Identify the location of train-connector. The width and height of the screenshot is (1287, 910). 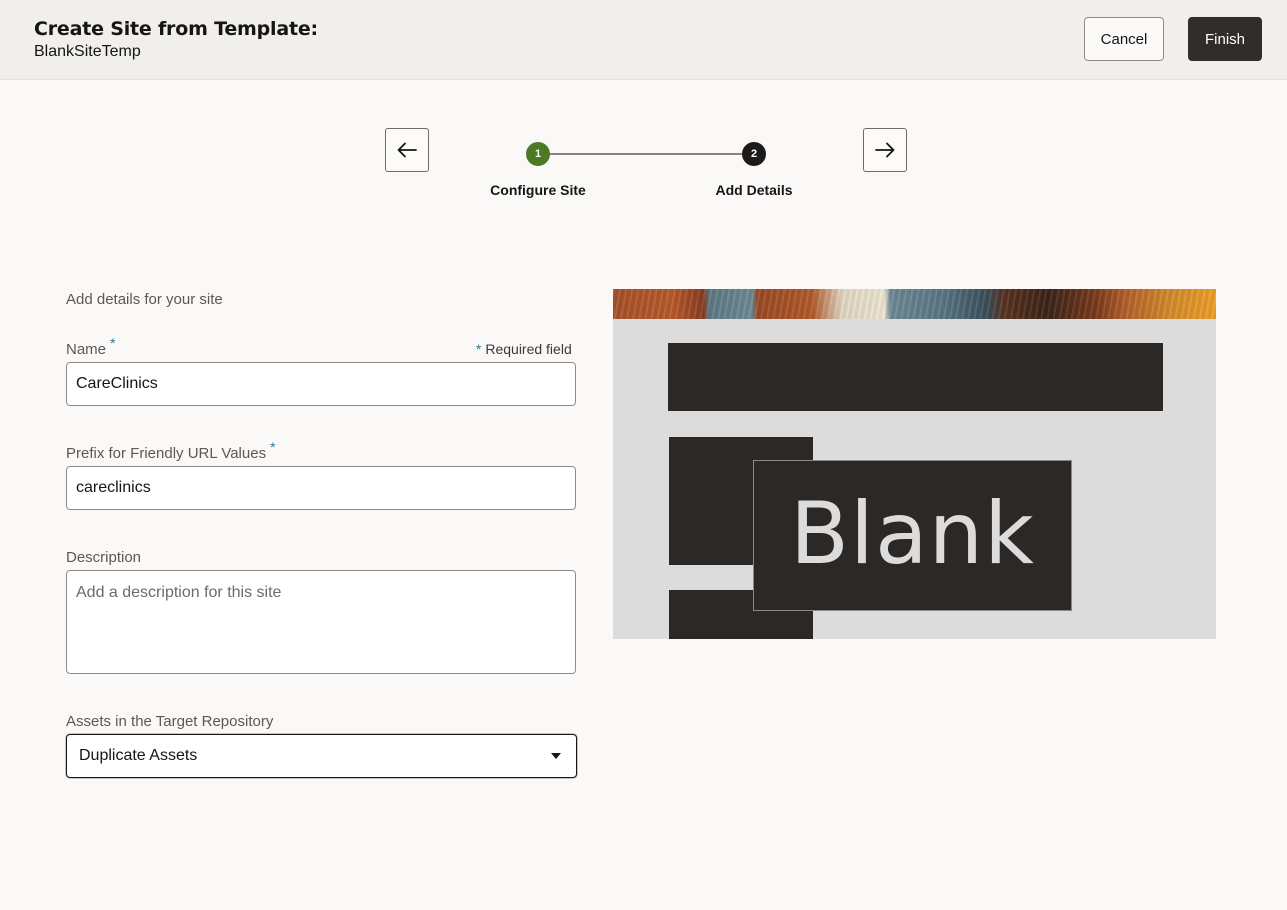
(646, 154).